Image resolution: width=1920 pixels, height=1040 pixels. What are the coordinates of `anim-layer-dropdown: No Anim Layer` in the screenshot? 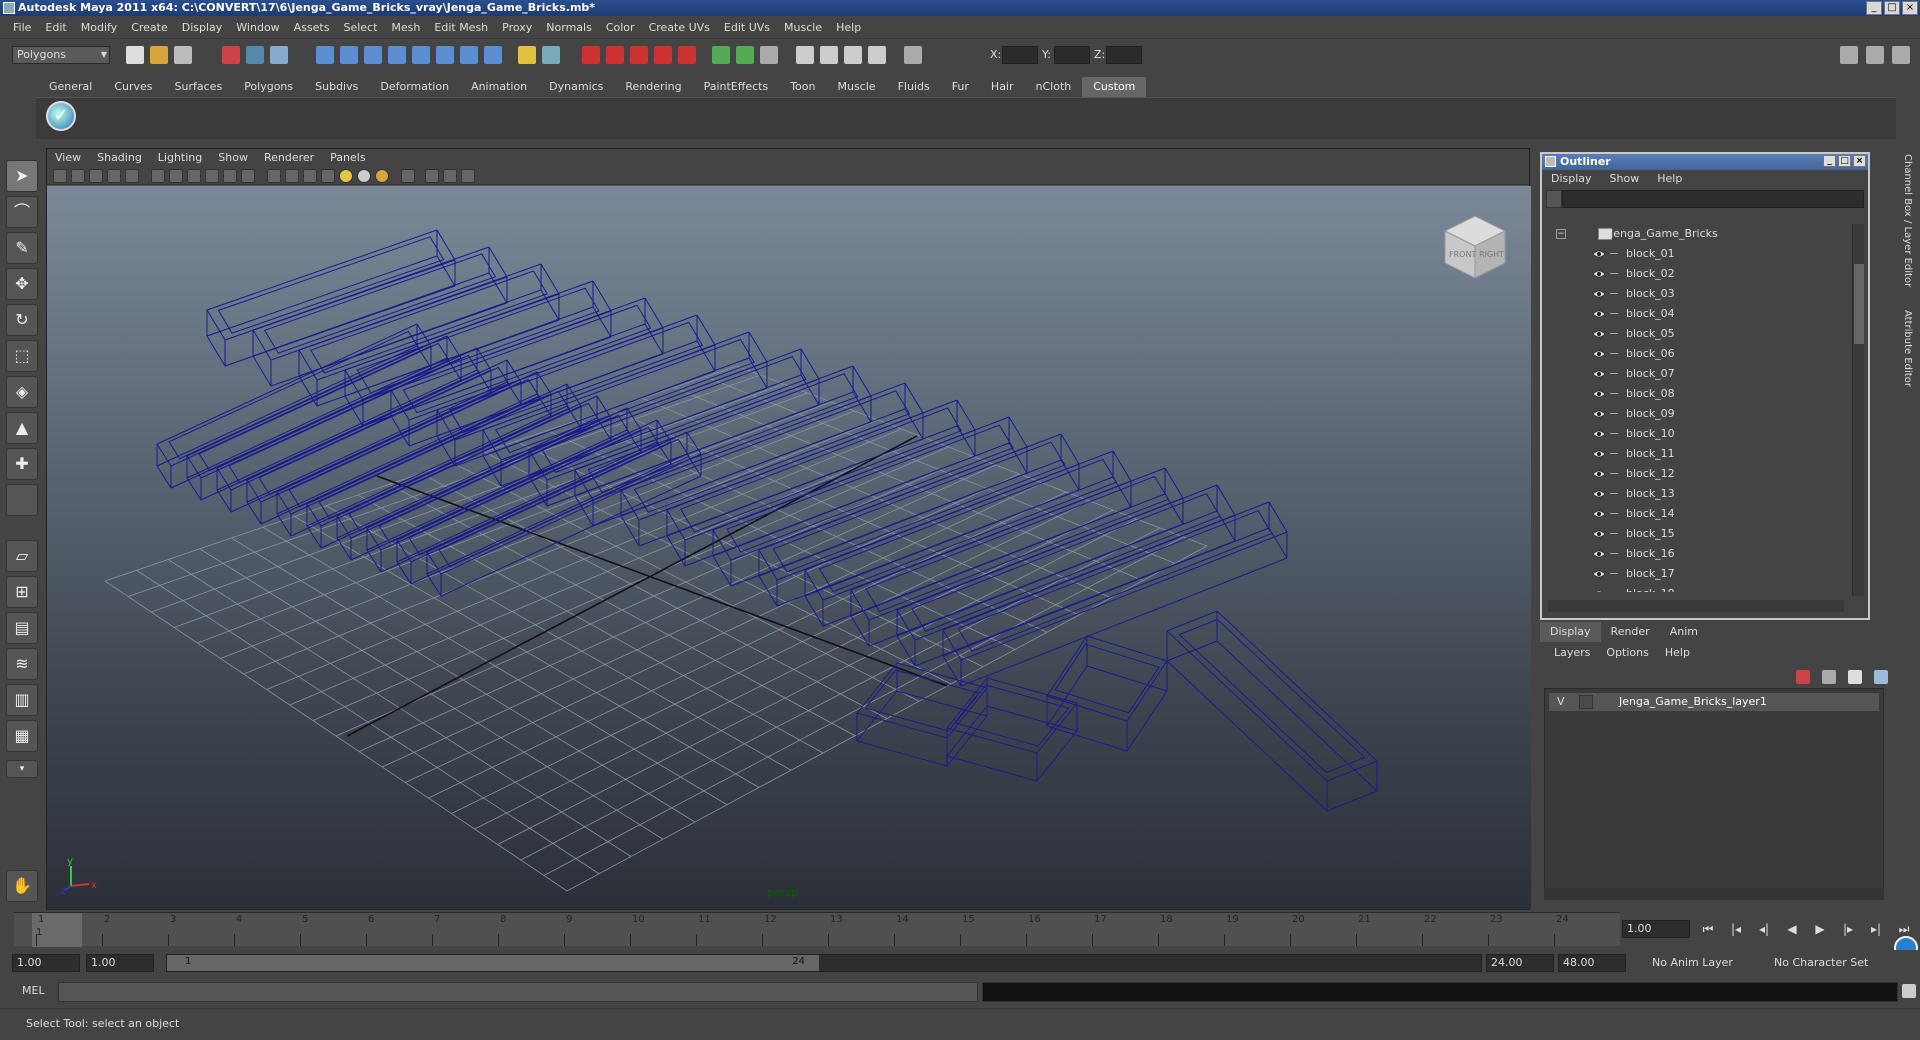 It's located at (1703, 963).